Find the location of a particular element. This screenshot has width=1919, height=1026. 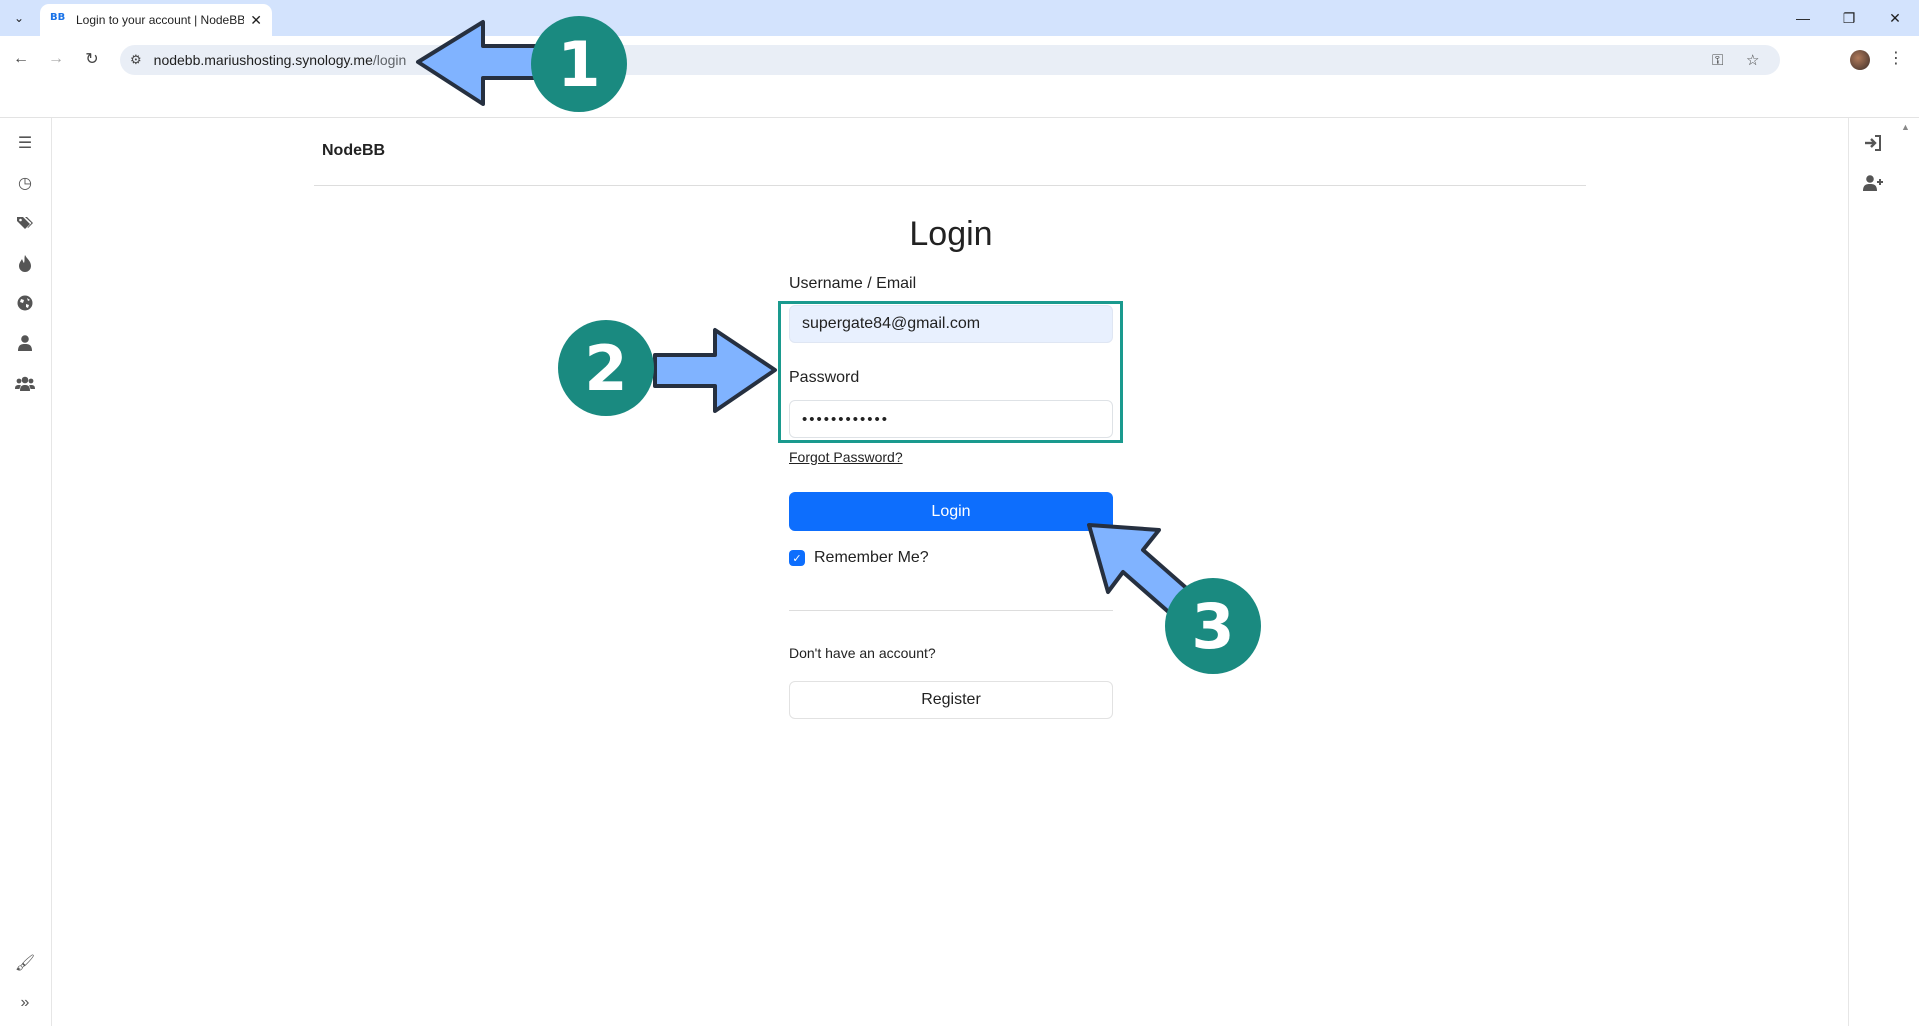

step-1-badge: 1 is located at coordinates (579, 64).